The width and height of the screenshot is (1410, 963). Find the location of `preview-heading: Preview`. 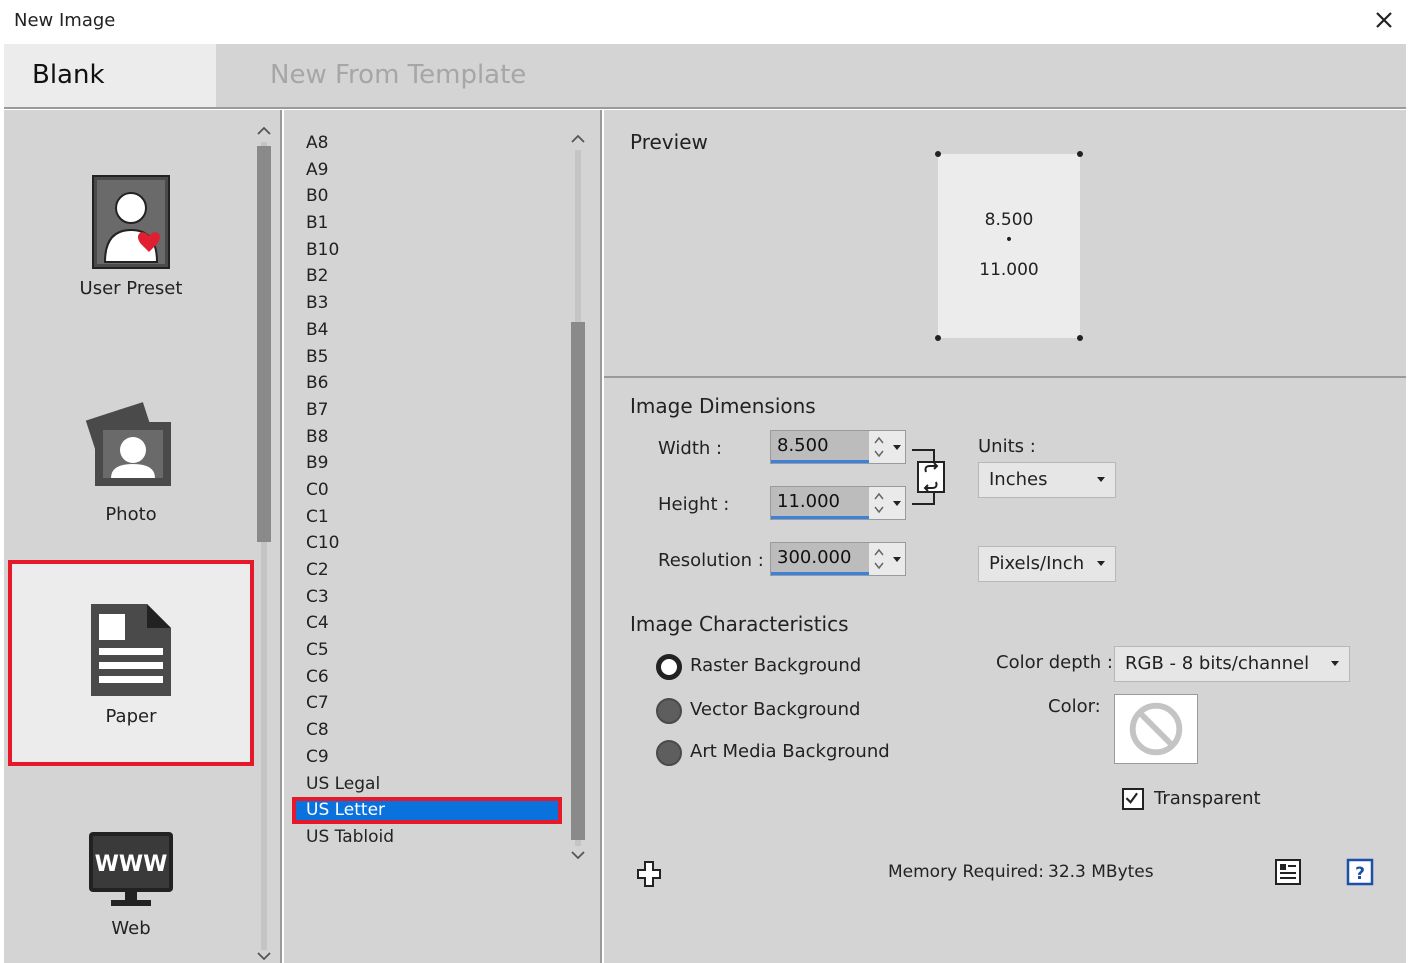

preview-heading: Preview is located at coordinates (669, 142).